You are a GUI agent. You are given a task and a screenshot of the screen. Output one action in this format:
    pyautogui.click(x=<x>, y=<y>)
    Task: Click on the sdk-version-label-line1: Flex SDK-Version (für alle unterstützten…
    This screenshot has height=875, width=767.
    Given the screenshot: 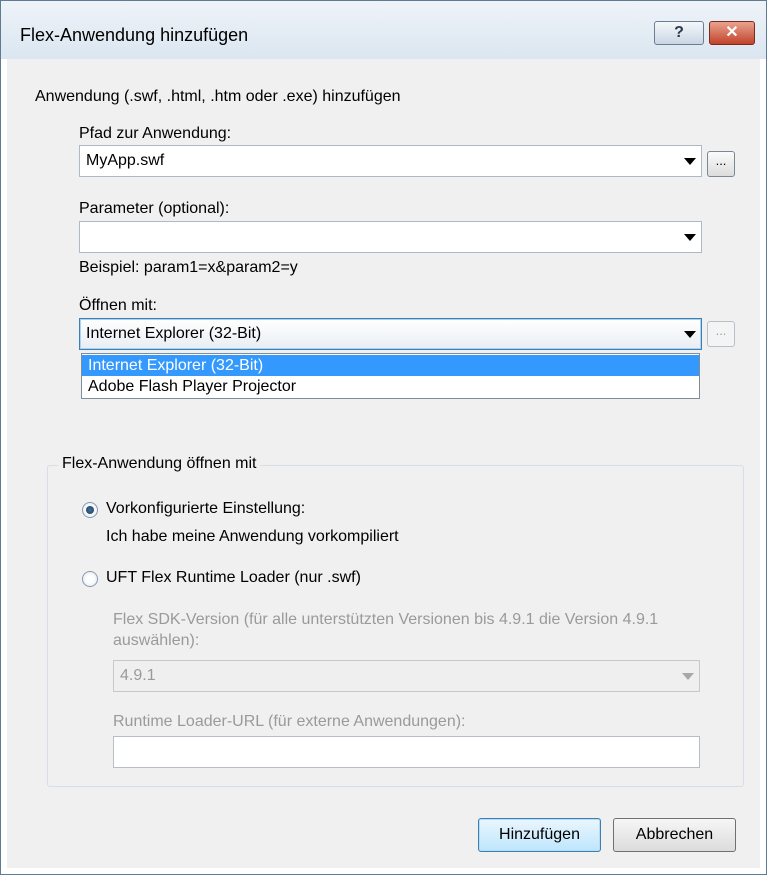 What is the action you would take?
    pyautogui.click(x=386, y=619)
    